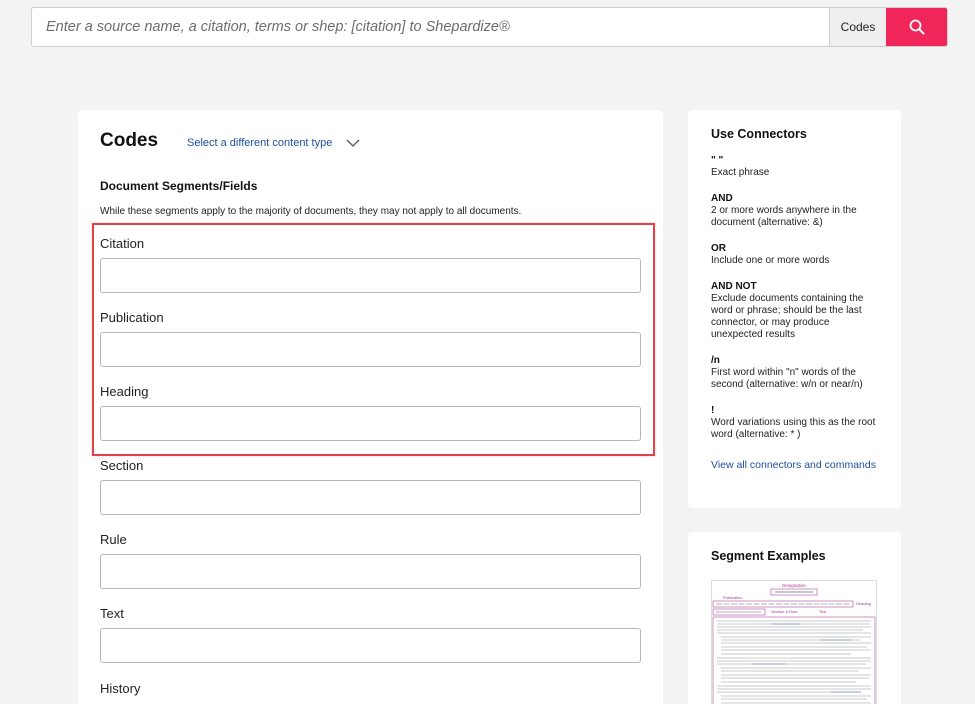 The width and height of the screenshot is (975, 704). I want to click on search-input, so click(430, 27).